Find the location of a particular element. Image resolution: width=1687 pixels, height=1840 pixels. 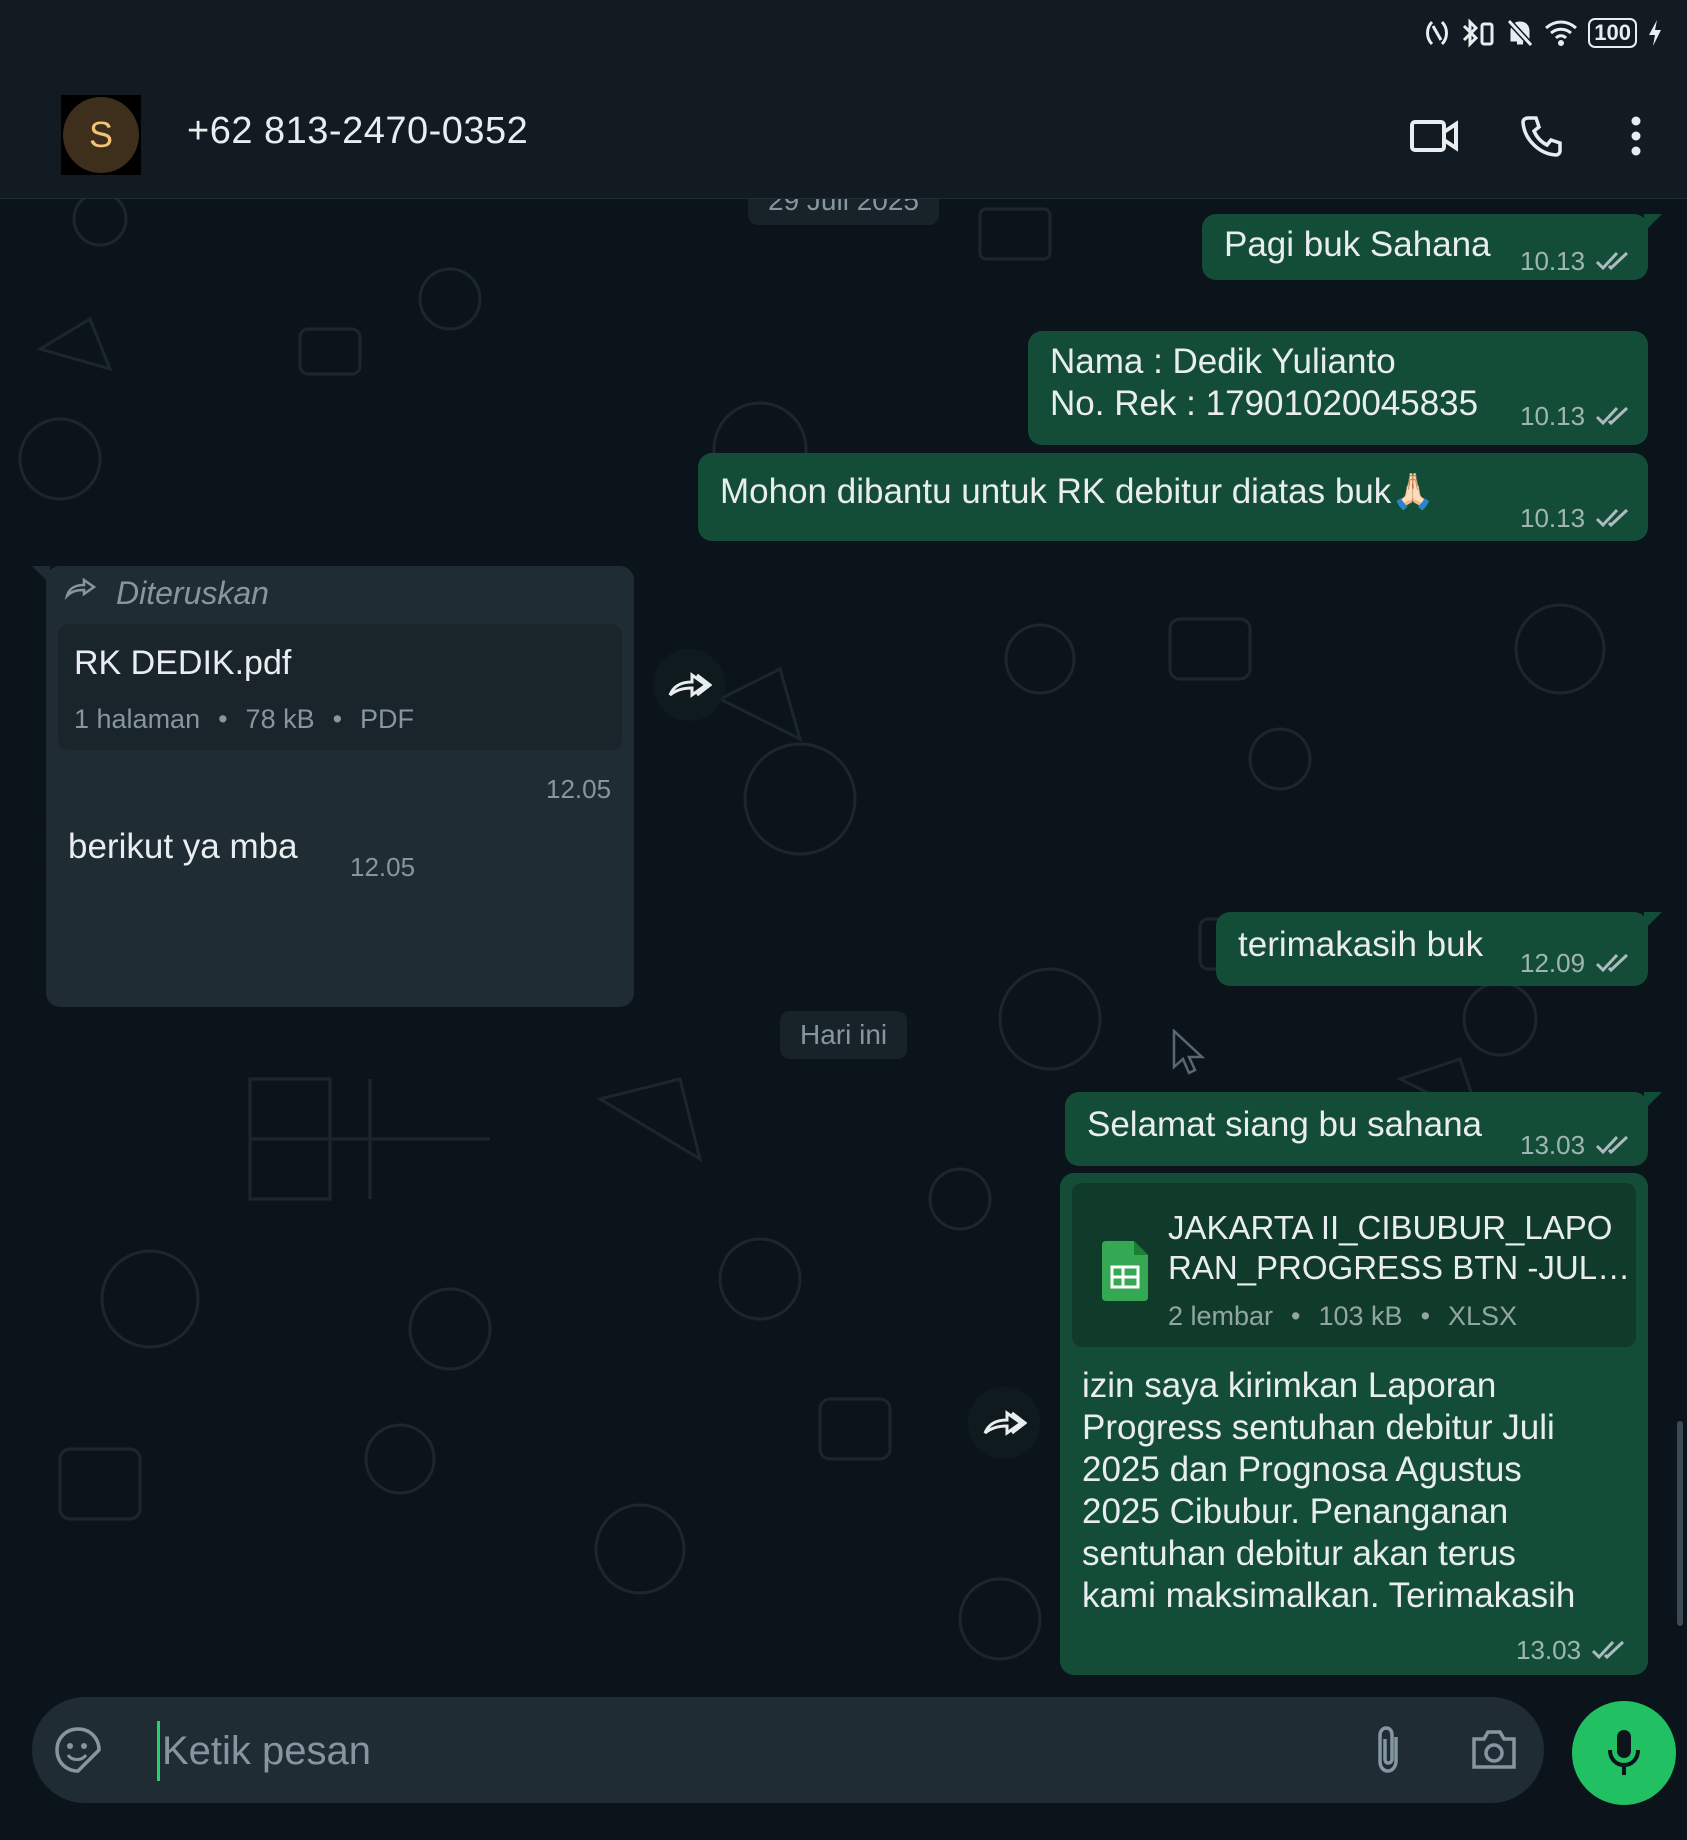

document-pages: 1 halaman is located at coordinates (137, 719).